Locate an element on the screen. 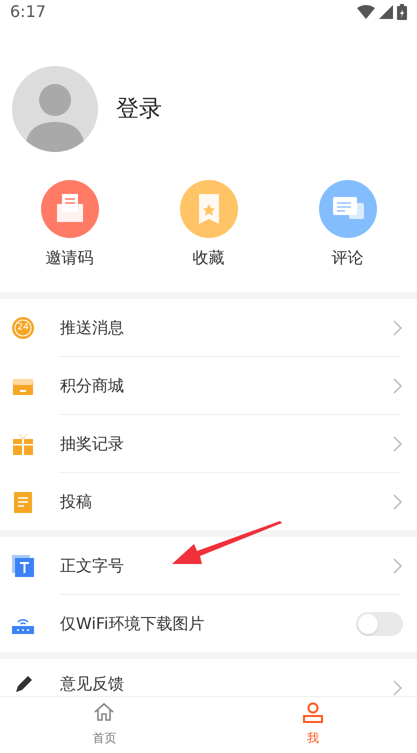 The height and width of the screenshot is (753, 417). bookmark-icon is located at coordinates (209, 209).